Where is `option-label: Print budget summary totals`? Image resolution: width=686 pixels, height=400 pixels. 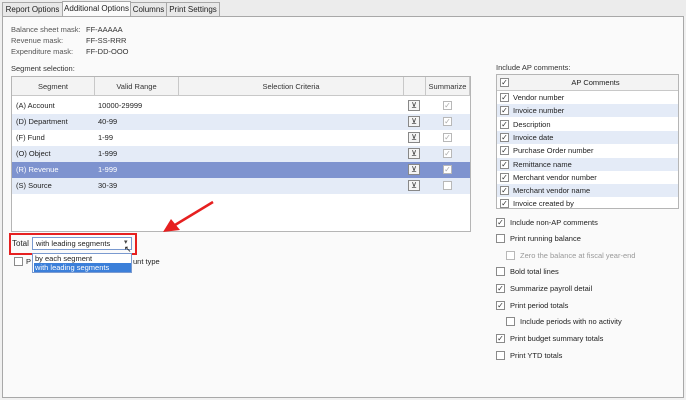
option-label: Print budget summary totals is located at coordinates (557, 338).